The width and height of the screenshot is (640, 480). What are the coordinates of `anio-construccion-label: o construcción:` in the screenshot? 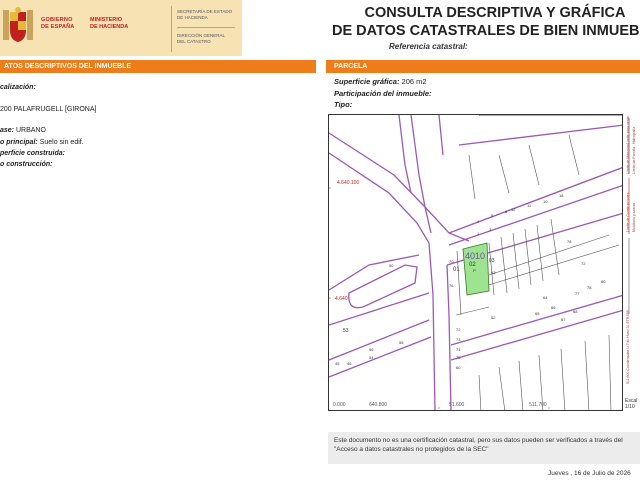 It's located at (26, 164).